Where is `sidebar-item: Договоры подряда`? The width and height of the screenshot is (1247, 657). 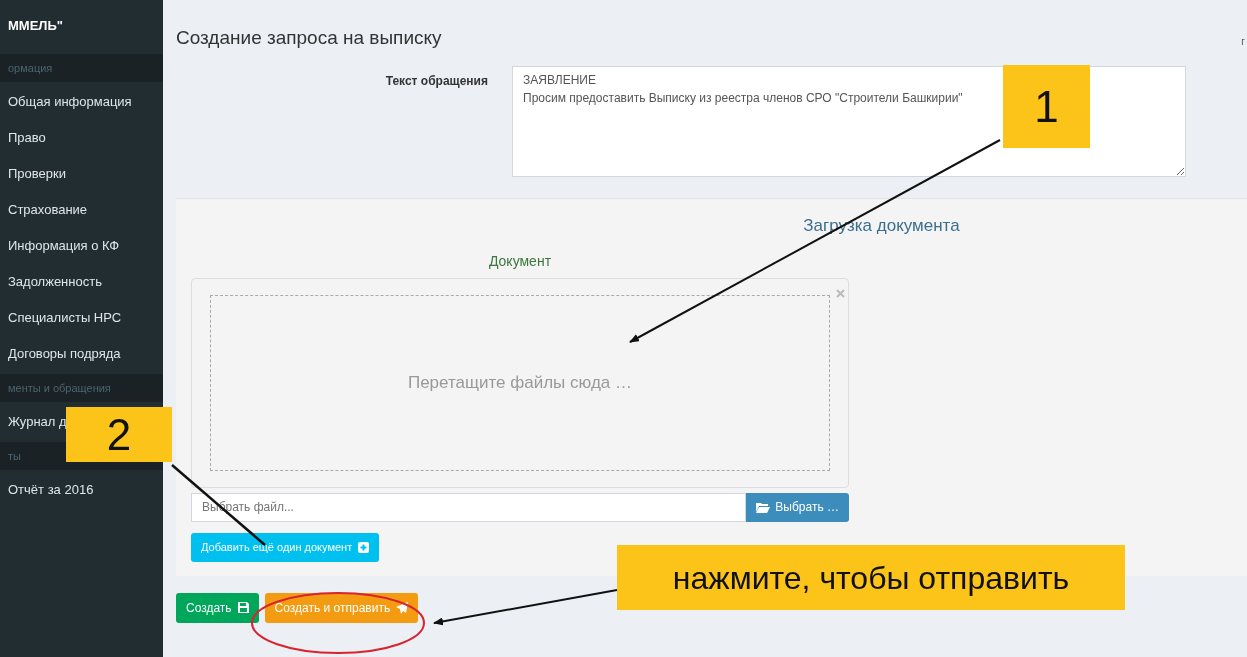 sidebar-item: Договоры подряда is located at coordinates (61, 354).